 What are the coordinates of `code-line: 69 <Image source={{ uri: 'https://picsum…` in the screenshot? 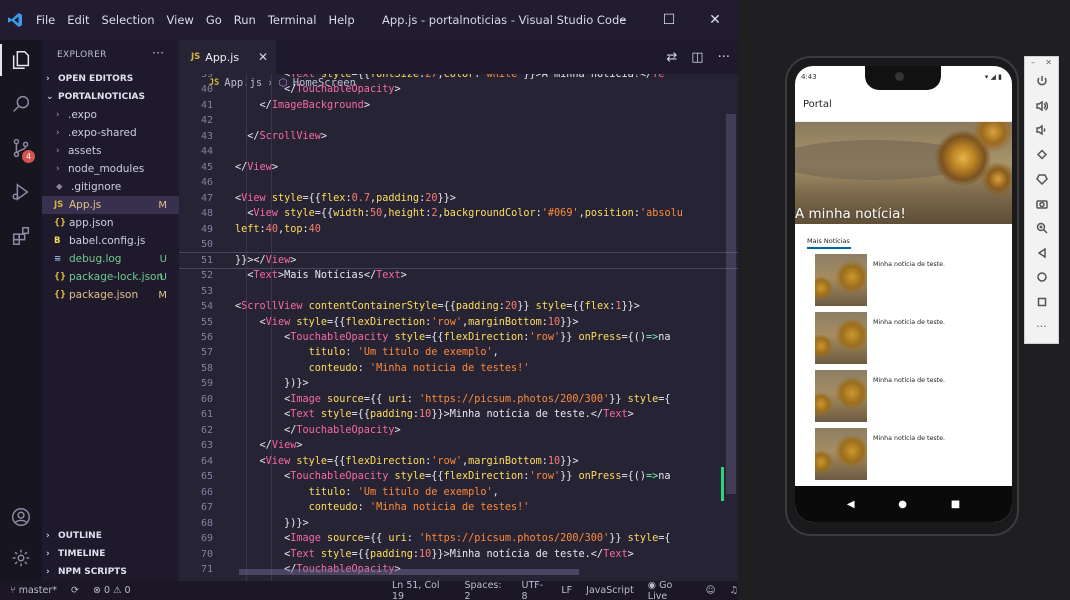 It's located at (458, 538).